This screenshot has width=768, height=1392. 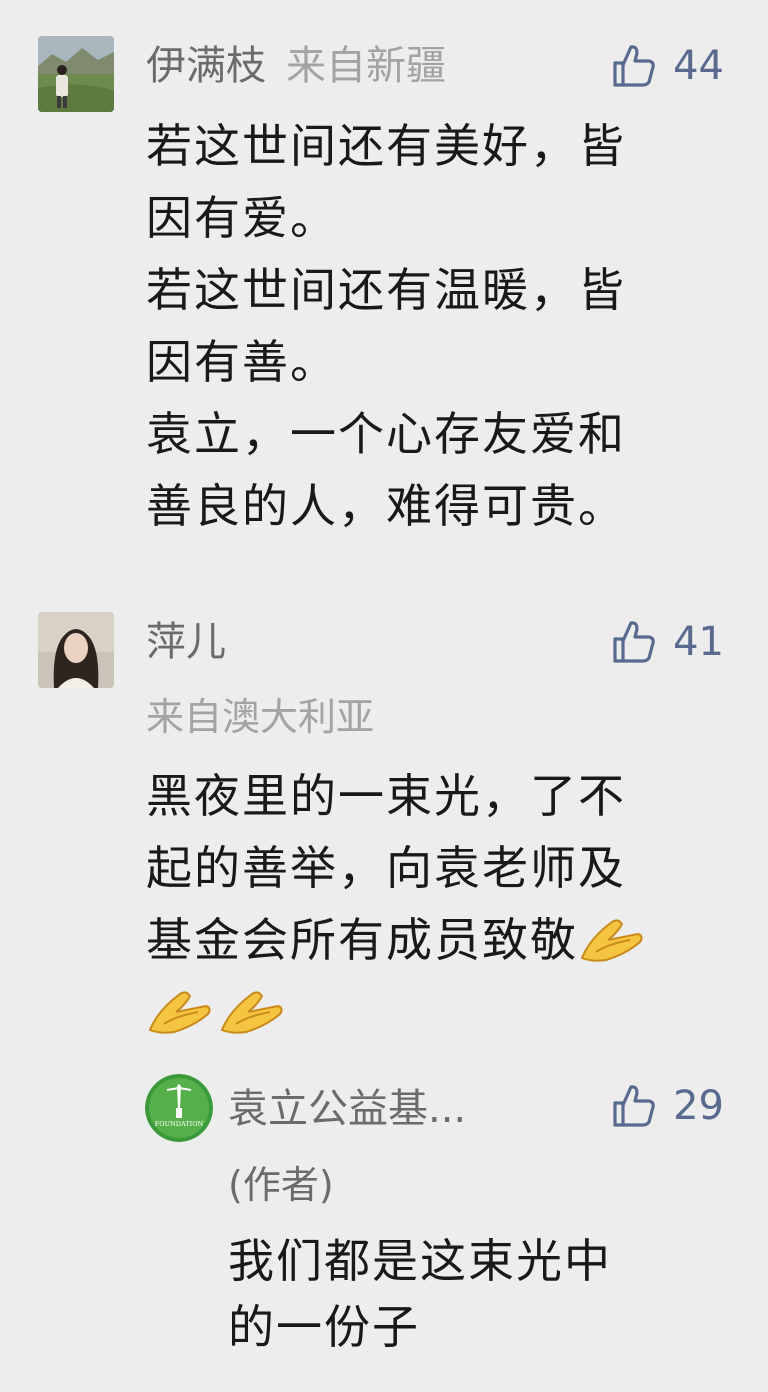 What do you see at coordinates (386, 146) in the screenshot?
I see `comment-text-line: 若这世间还有美好，皆` at bounding box center [386, 146].